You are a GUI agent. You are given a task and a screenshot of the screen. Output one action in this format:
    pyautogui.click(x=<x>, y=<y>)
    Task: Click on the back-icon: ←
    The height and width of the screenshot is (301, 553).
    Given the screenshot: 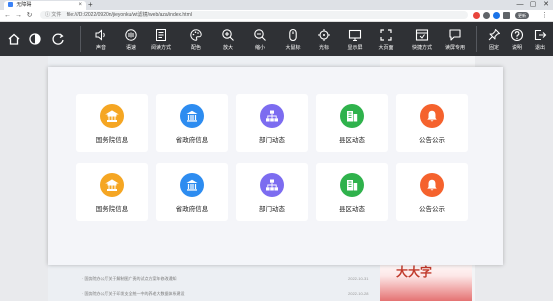 What is the action you would take?
    pyautogui.click(x=7, y=15)
    